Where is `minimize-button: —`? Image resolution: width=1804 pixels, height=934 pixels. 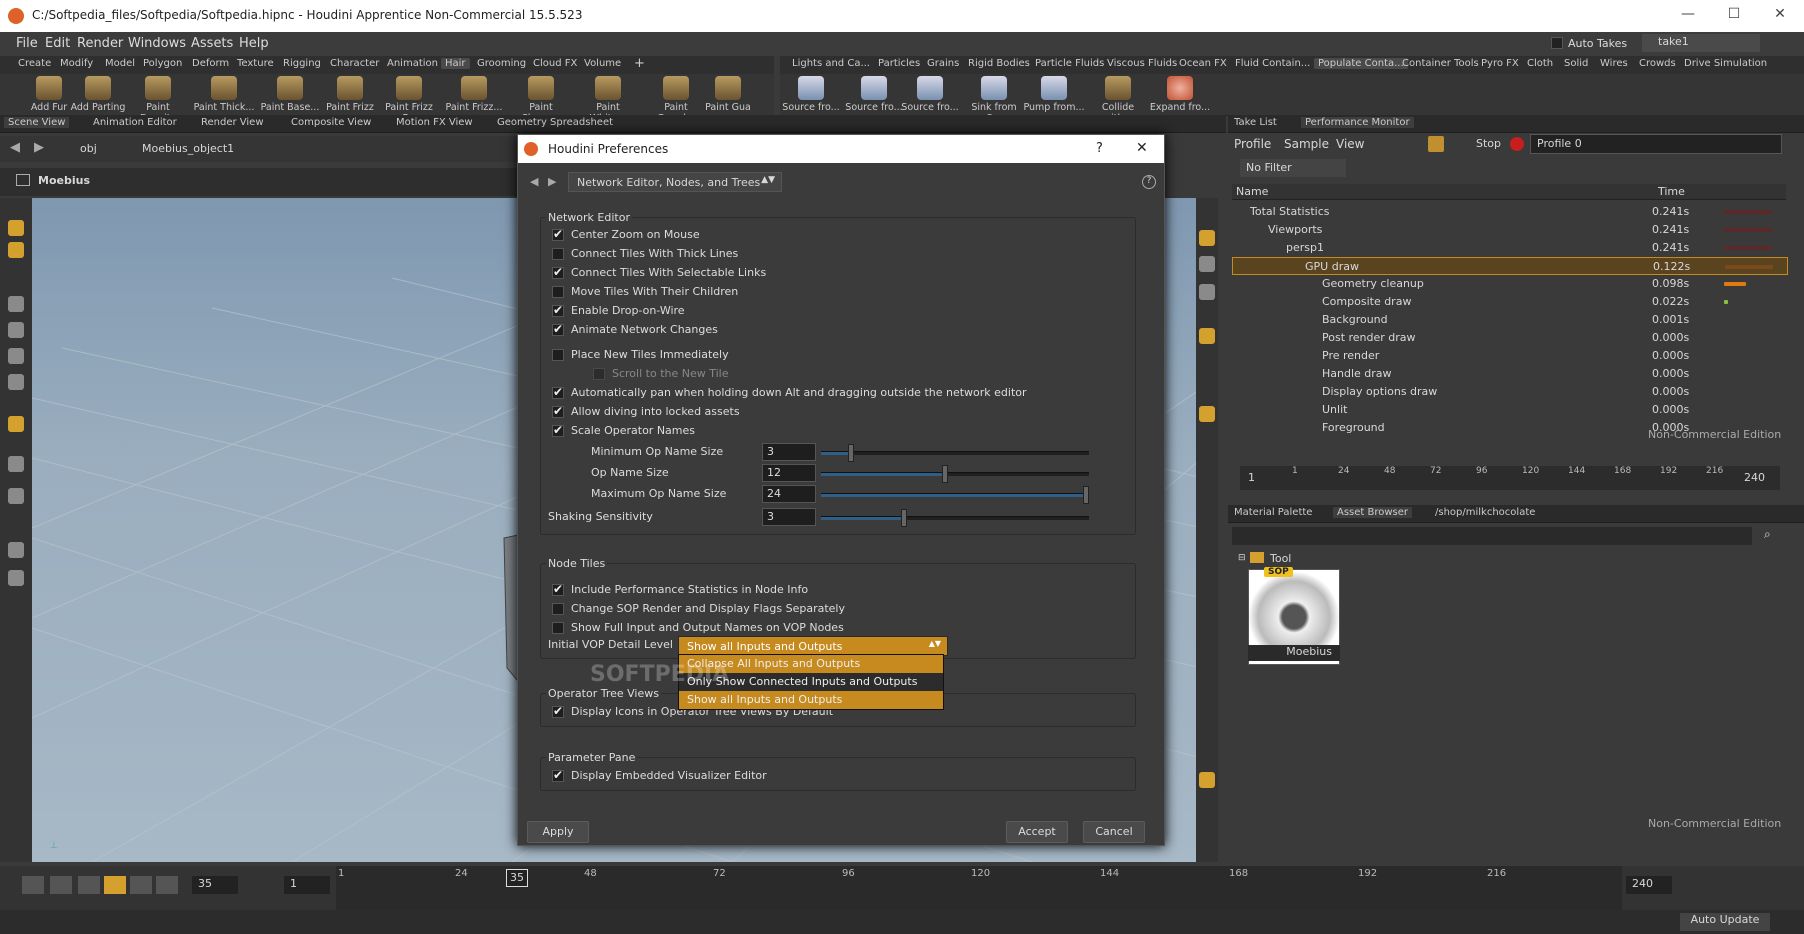
minimize-button: — is located at coordinates (1688, 14).